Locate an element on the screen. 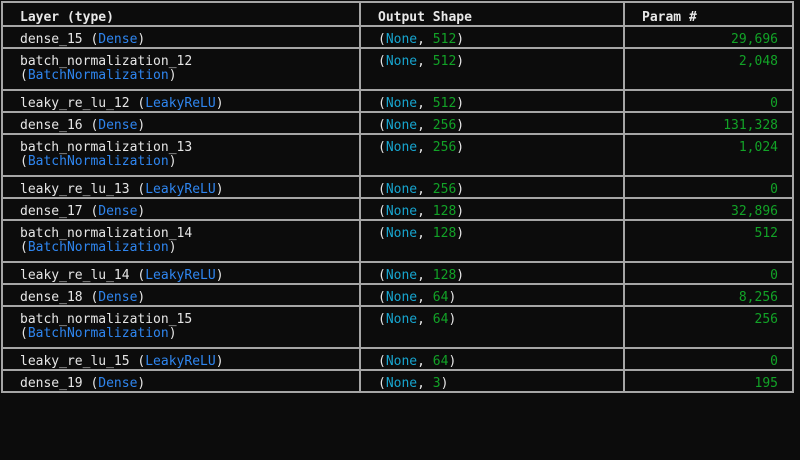 This screenshot has height=460, width=800. table-row: leaky_re_lu_15 (LeakyReLU) (None, 64) 0 is located at coordinates (397, 359).